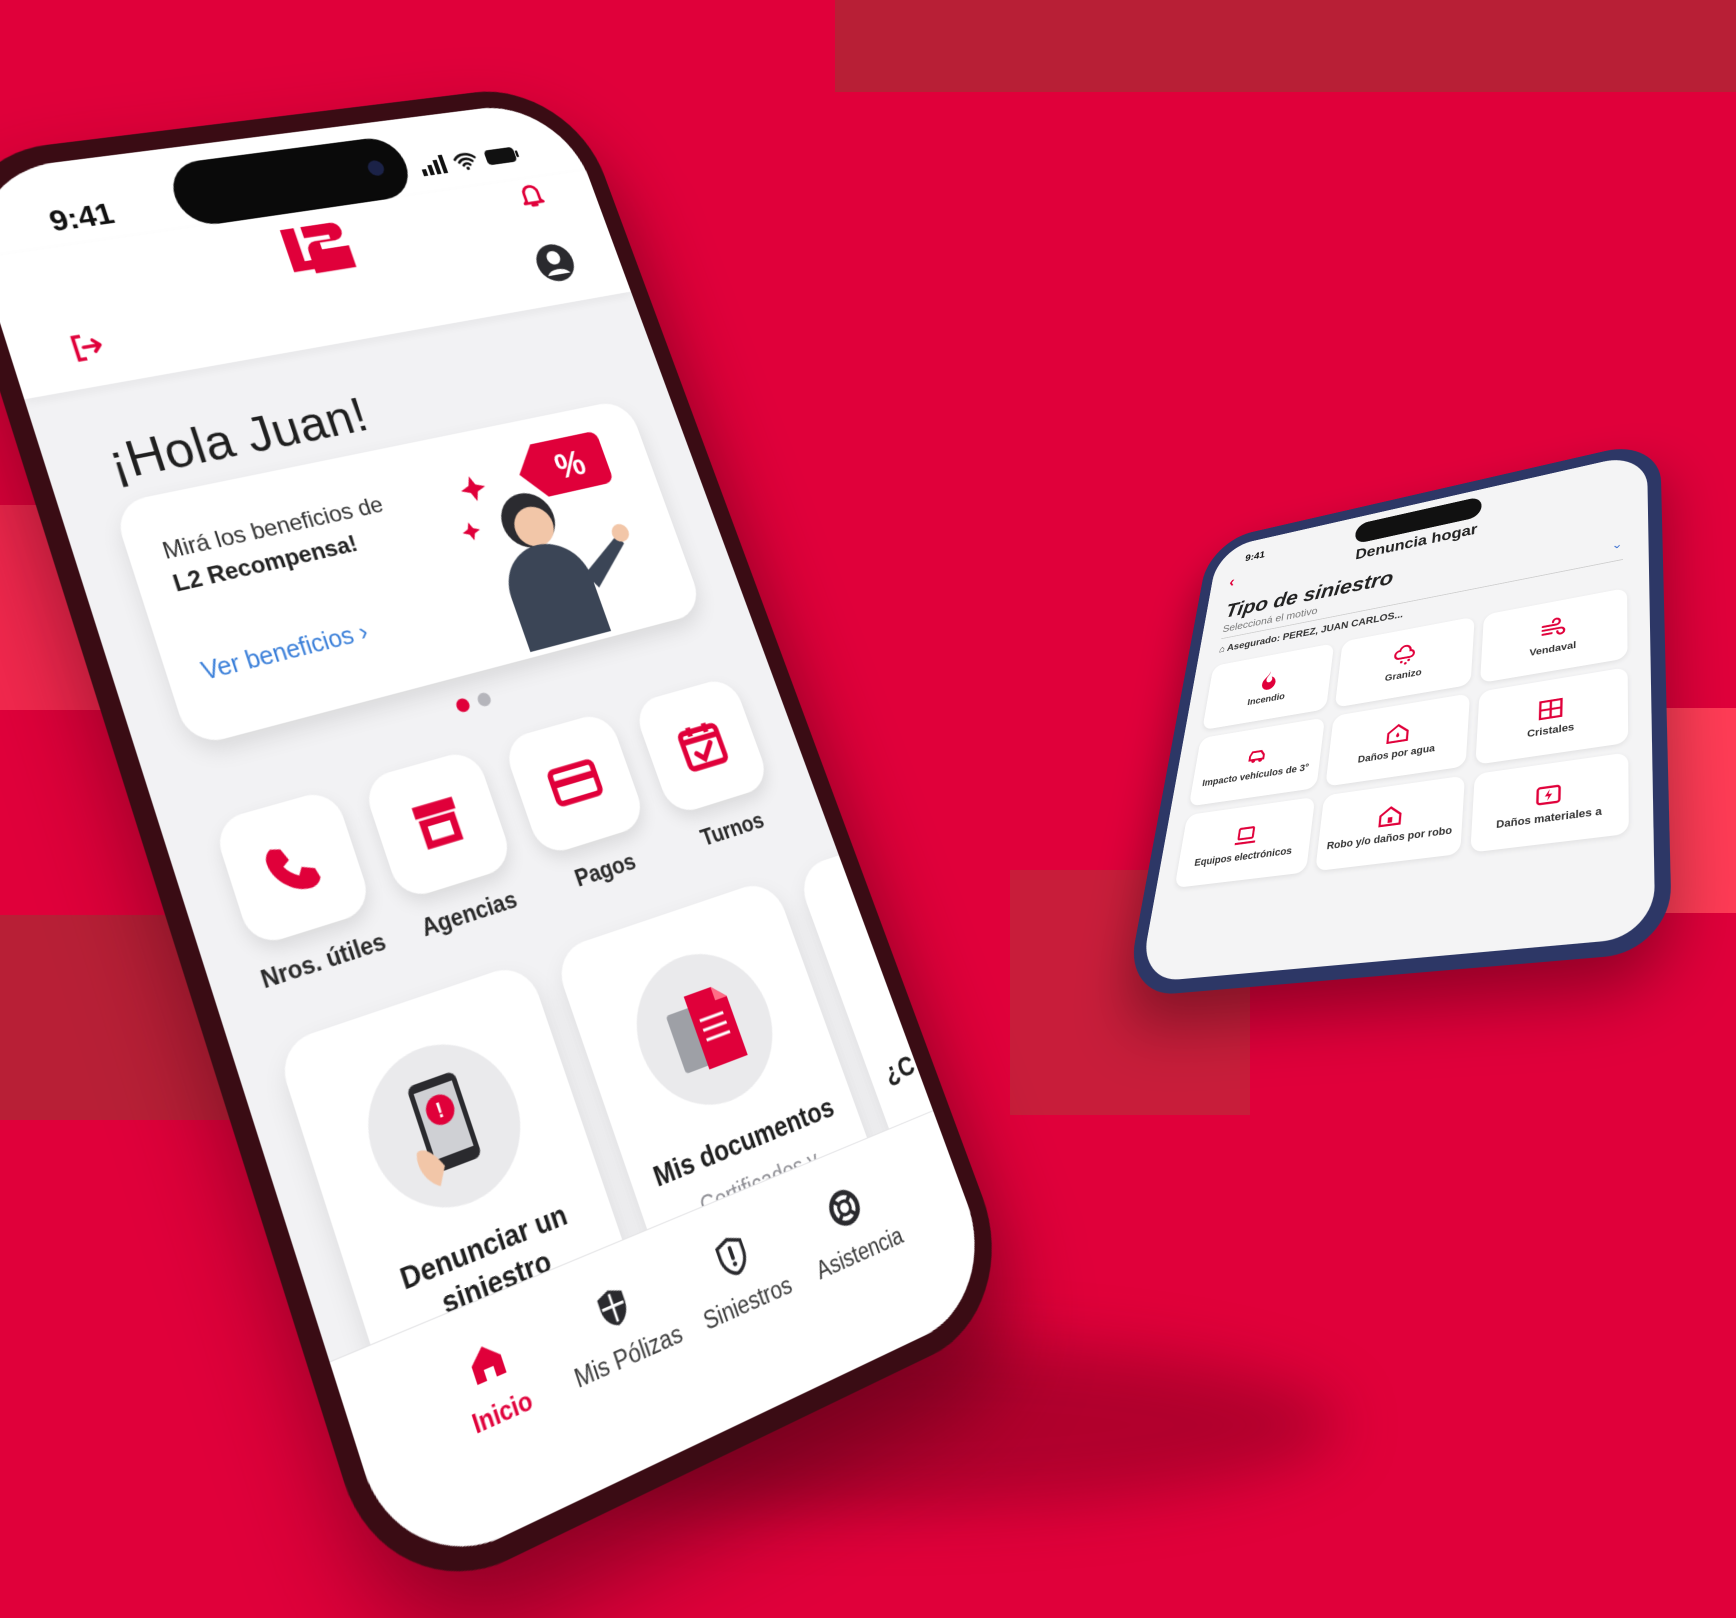  I want to click on claim-type-incendio: Incendio, so click(1268, 687).